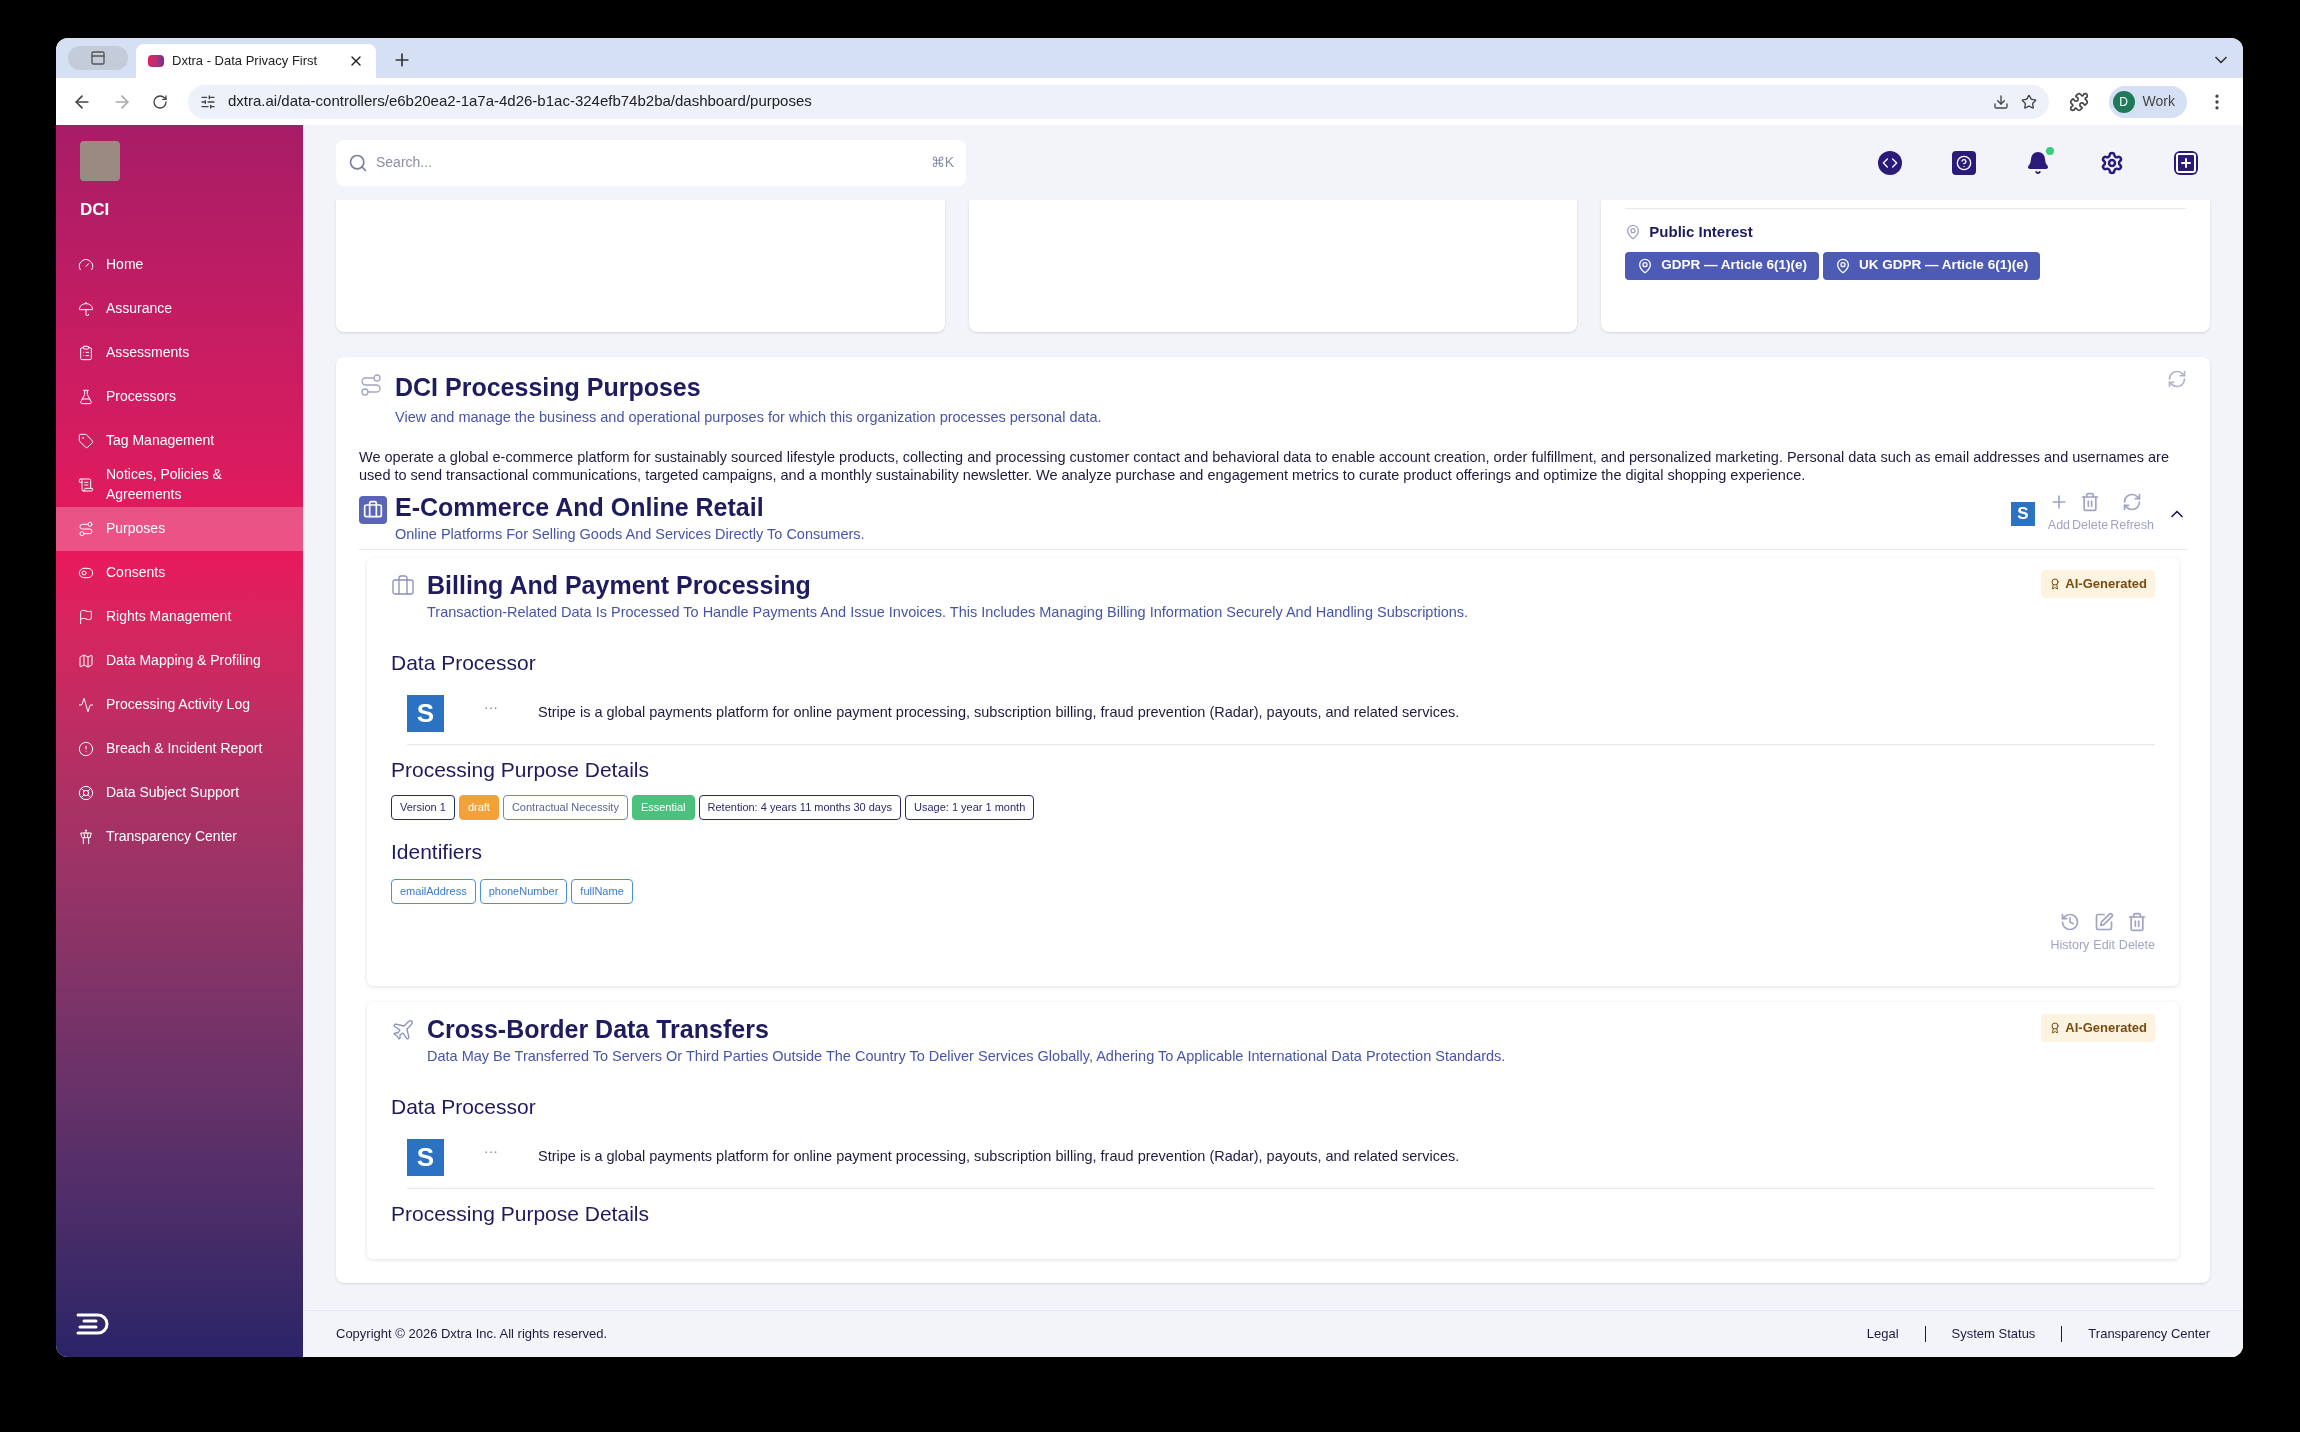  Describe the element at coordinates (423, 807) in the screenshot. I see `purpose-tag: Version 1` at that location.